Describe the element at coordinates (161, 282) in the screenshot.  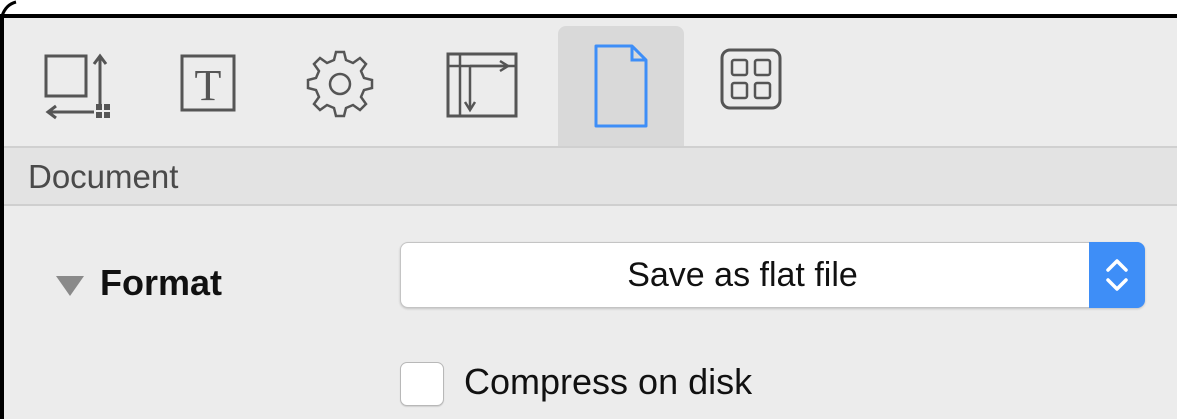
I see `format-label: Format` at that location.